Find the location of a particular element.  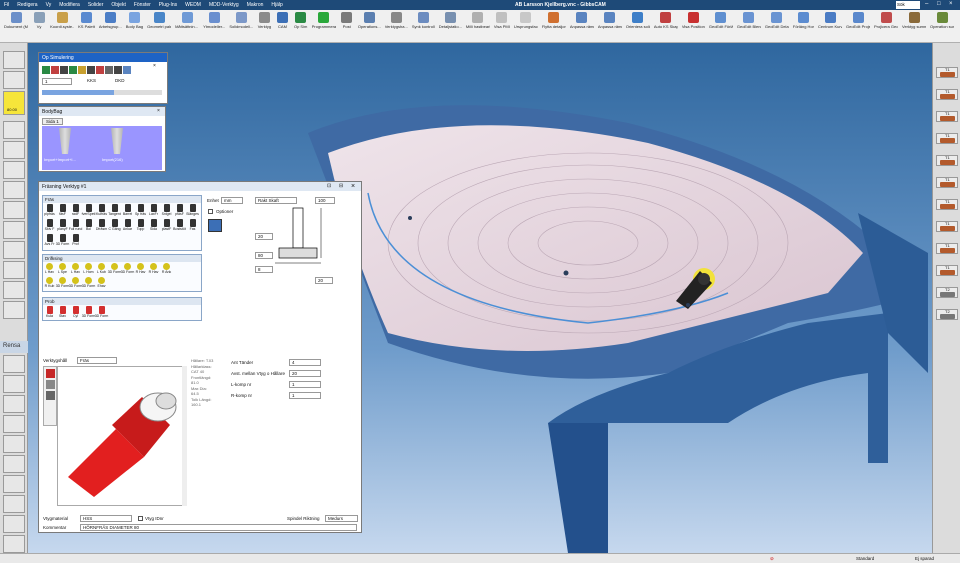

tool-type-button: plastF is located at coordinates (166, 225).